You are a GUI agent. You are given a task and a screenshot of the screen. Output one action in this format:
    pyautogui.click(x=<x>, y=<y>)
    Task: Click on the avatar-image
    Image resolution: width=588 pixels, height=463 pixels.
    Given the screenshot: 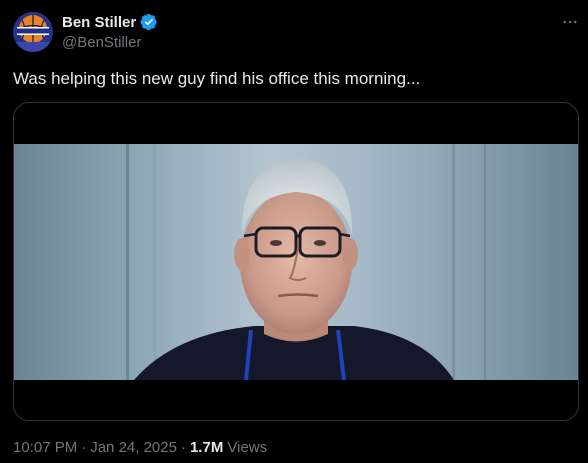 What is the action you would take?
    pyautogui.click(x=33, y=32)
    